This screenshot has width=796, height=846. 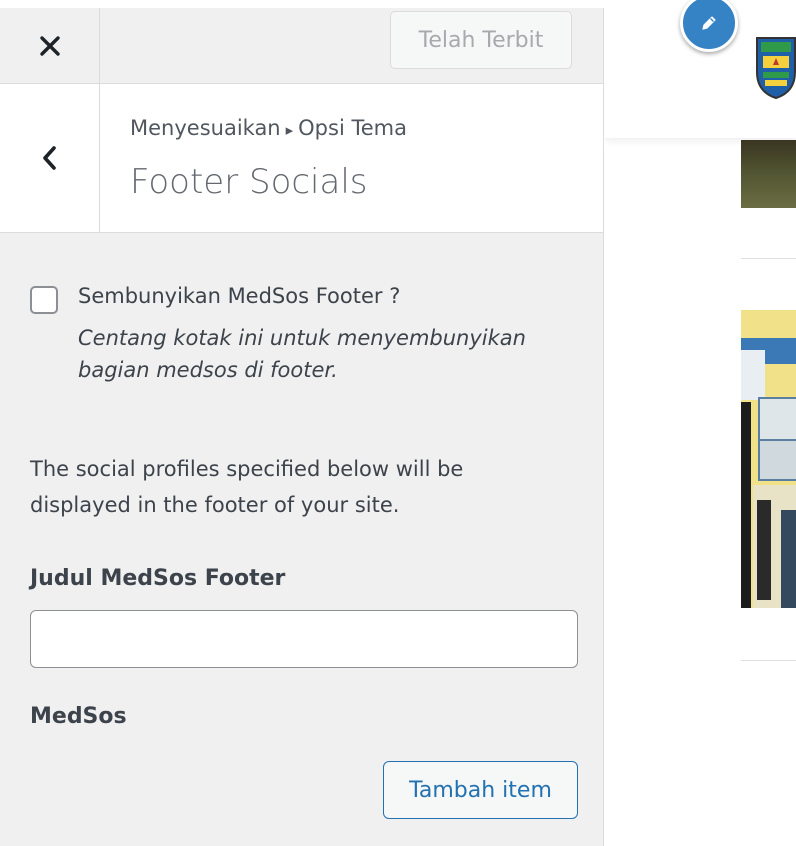 I want to click on hide-footer-label: Sembunyikan MedSos Footer ?, so click(x=239, y=296).